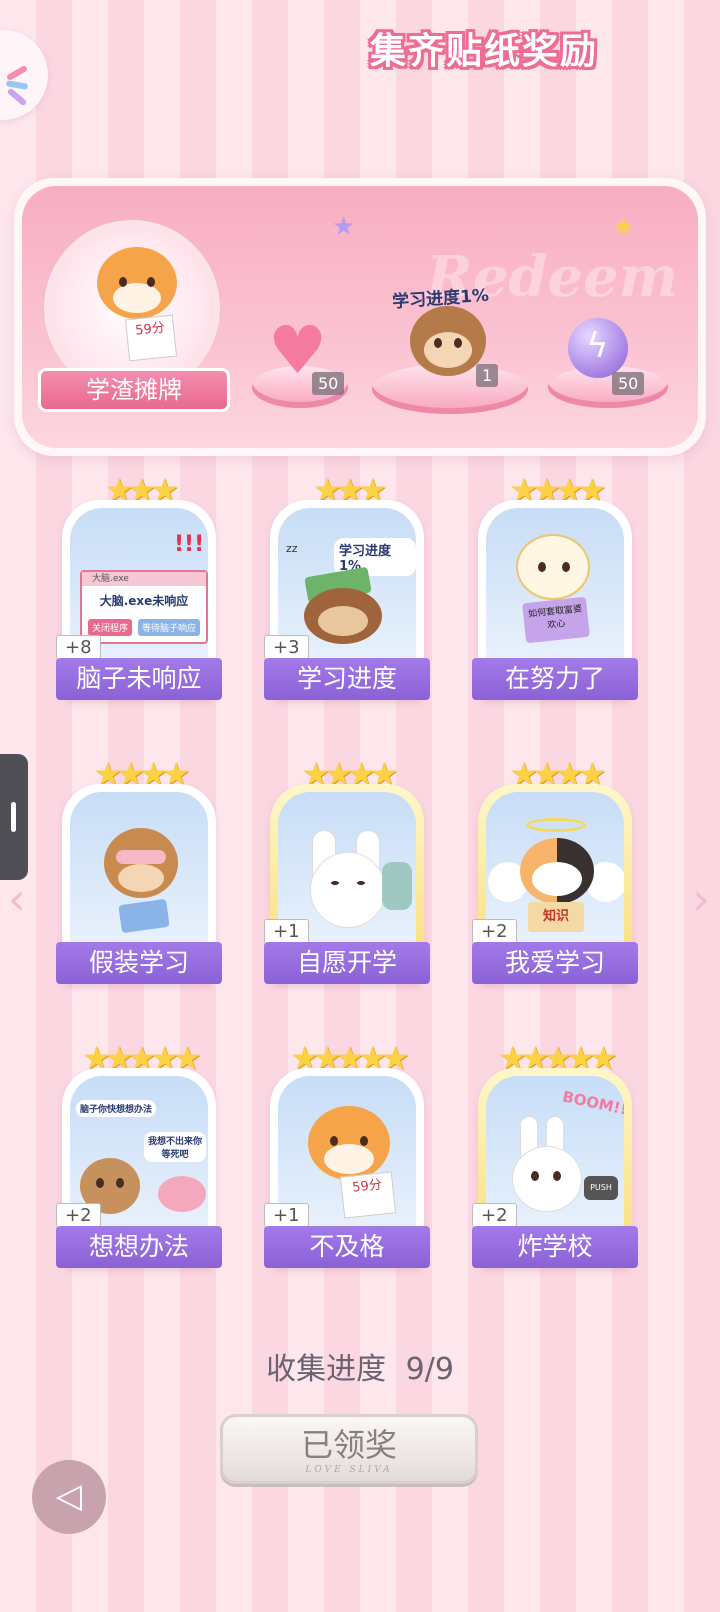  I want to click on brain-icon, so click(182, 1194).